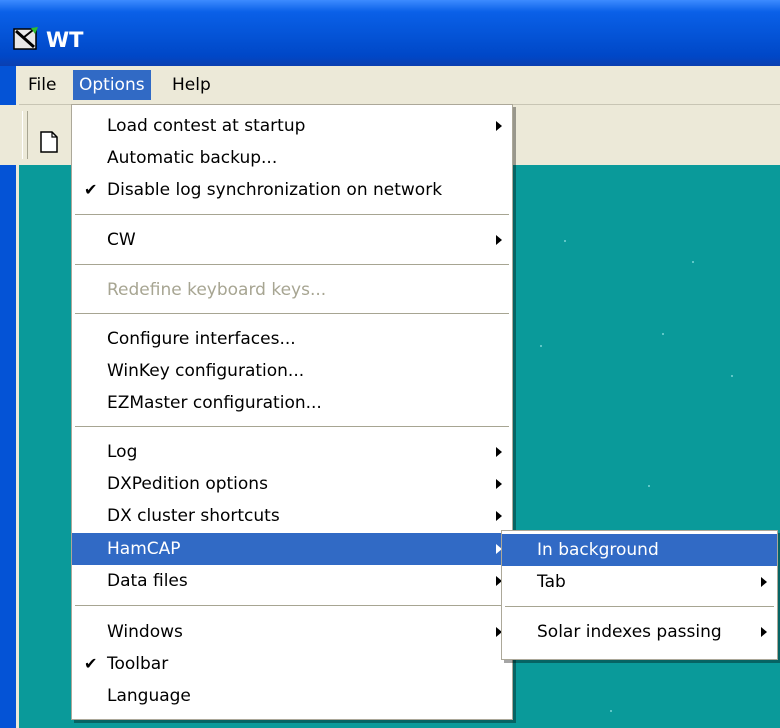 The height and width of the screenshot is (728, 780). I want to click on title-bar: WT, so click(390, 33).